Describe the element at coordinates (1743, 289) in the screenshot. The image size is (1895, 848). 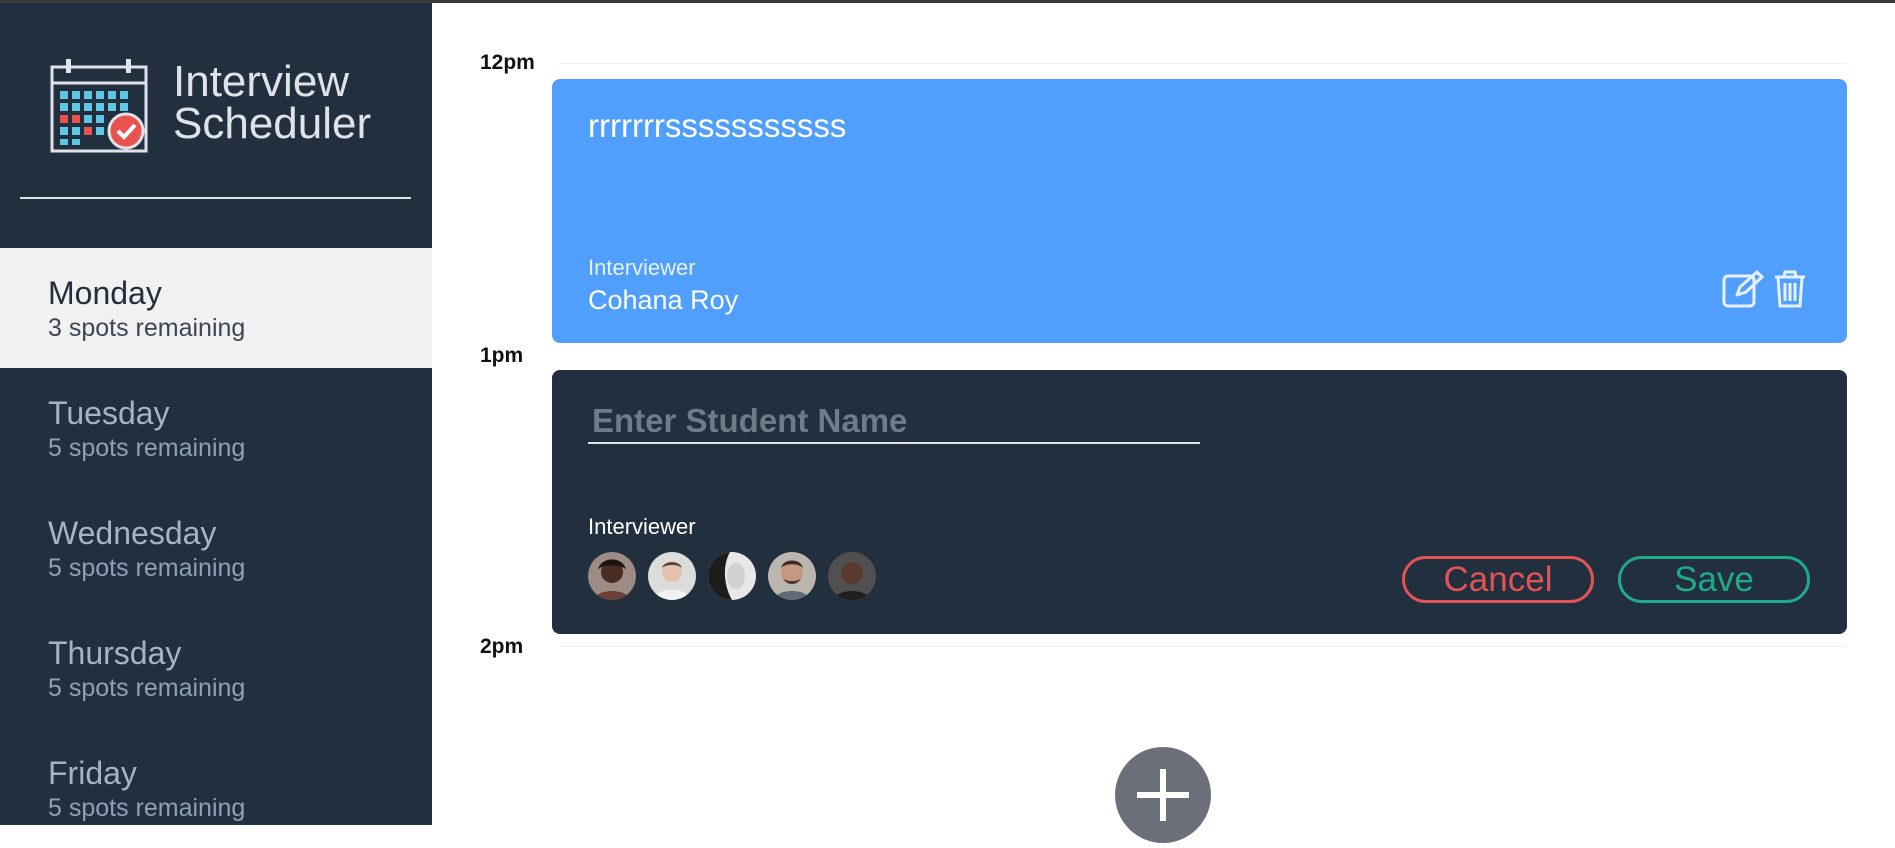
I see `edit-icon` at that location.